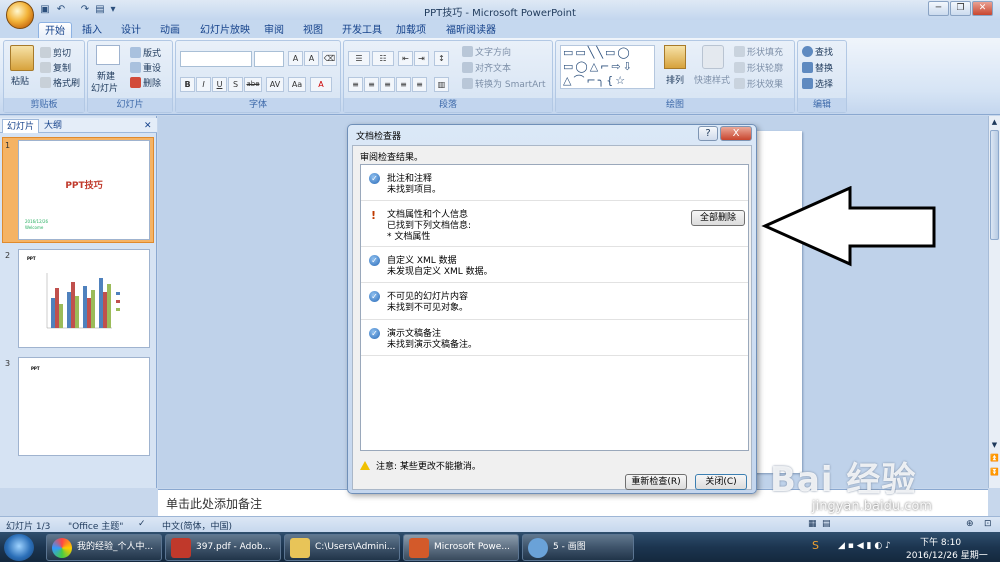 This screenshot has width=1000, height=562. I want to click on dialog-close-x-button: X, so click(736, 133).